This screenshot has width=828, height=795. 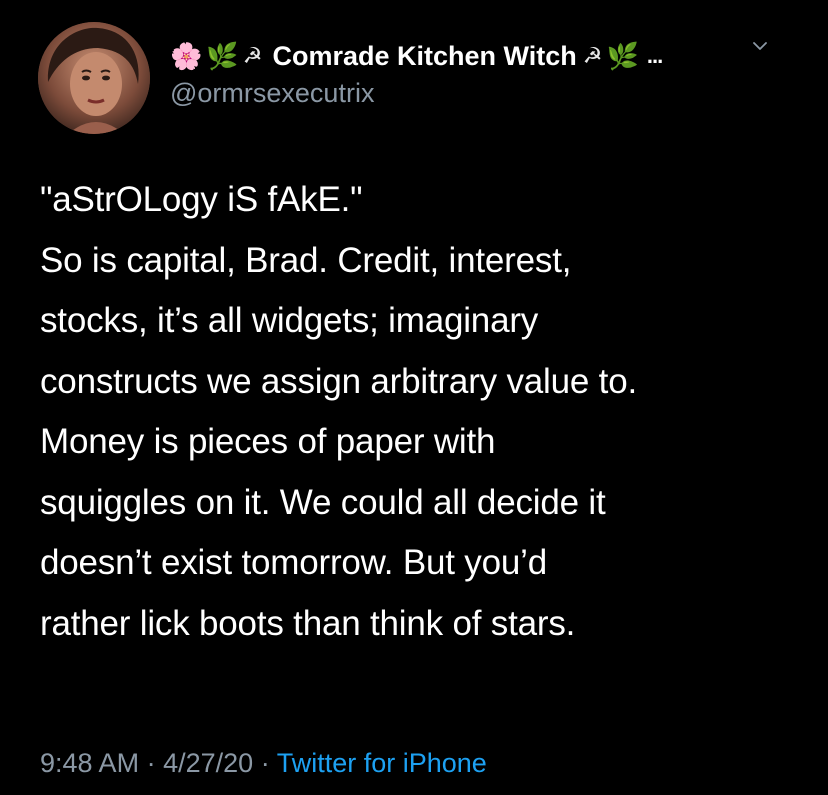 What do you see at coordinates (289, 320) in the screenshot?
I see `tweet-line: stocks, it’s all widgets; imaginary` at bounding box center [289, 320].